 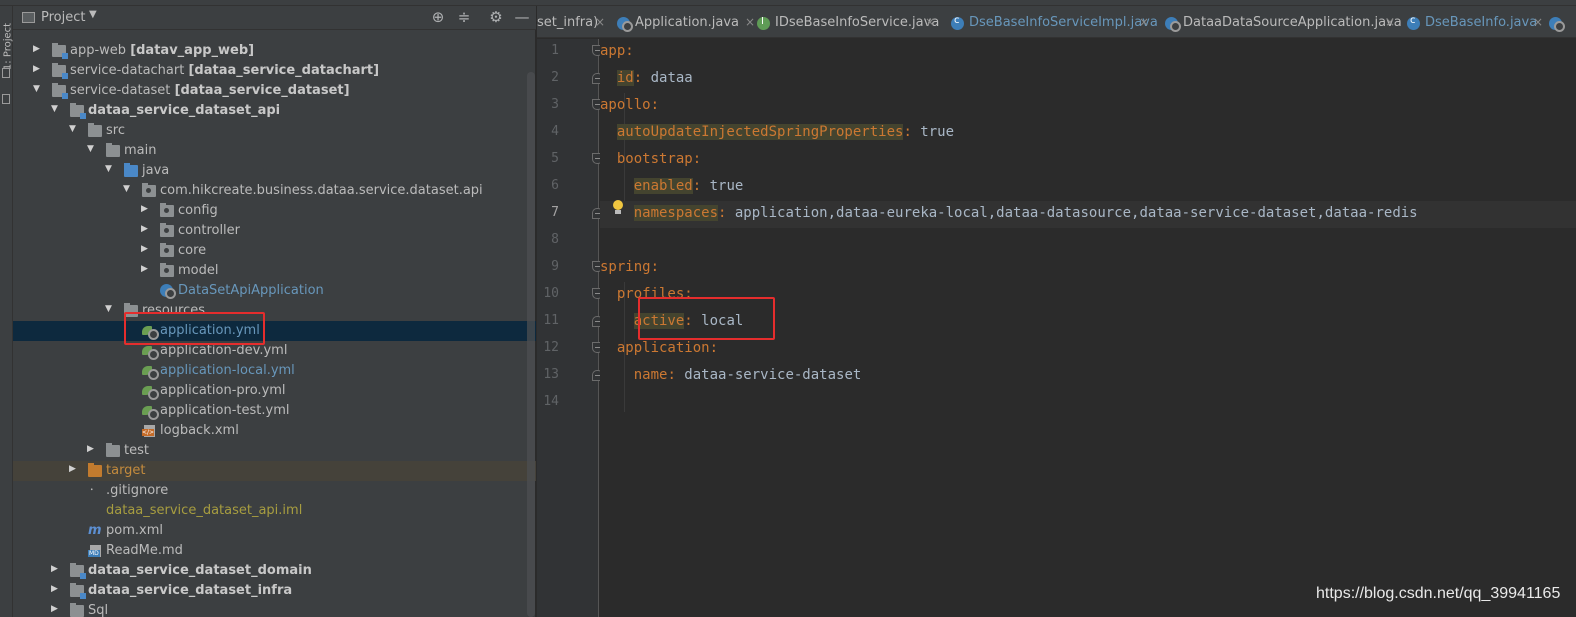 What do you see at coordinates (274, 471) in the screenshot?
I see `tree-item-target: ▶ target` at bounding box center [274, 471].